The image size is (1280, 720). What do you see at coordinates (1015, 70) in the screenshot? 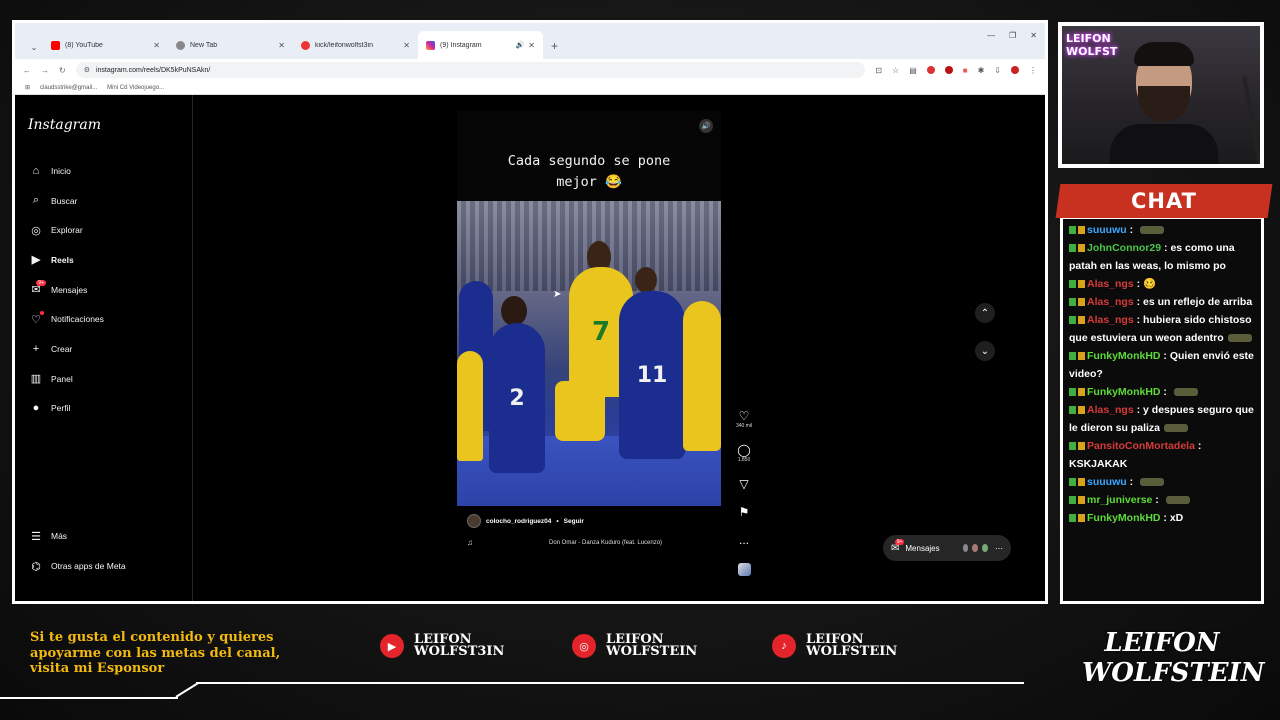
I see `profile-avatar-icon` at bounding box center [1015, 70].